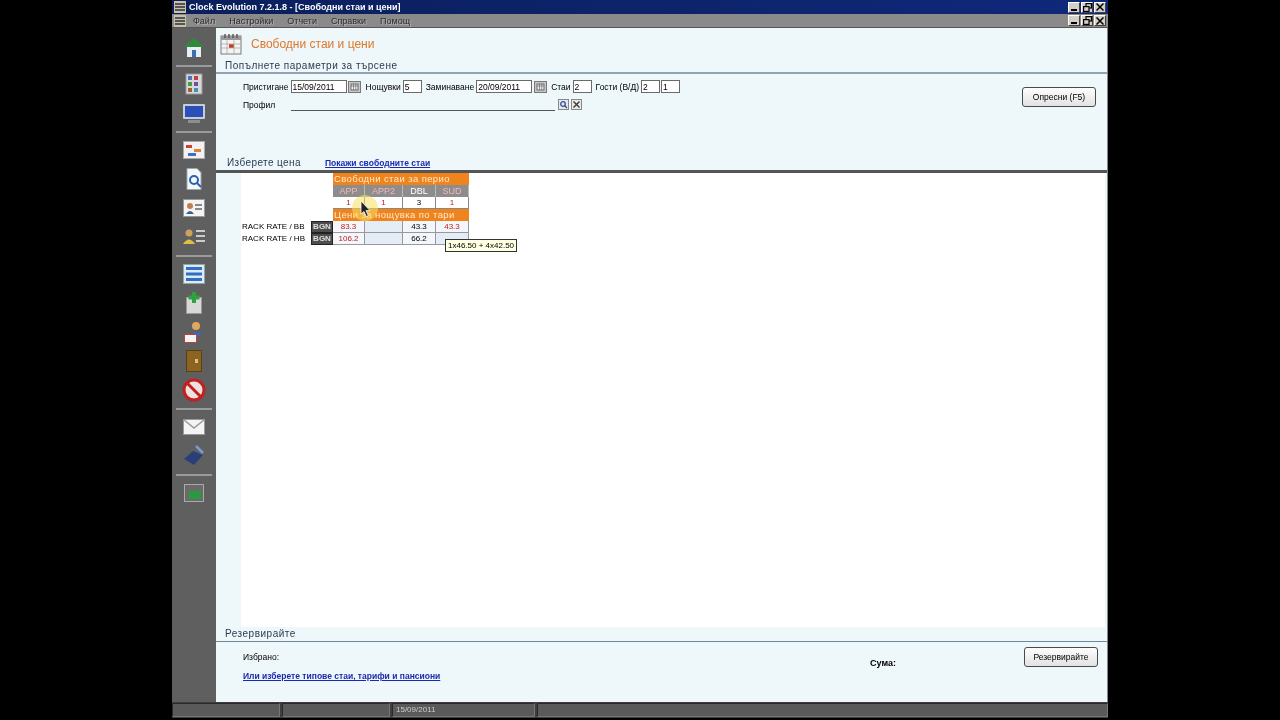 This screenshot has height=720, width=1280. I want to click on sum-label: Сума:, so click(883, 663).